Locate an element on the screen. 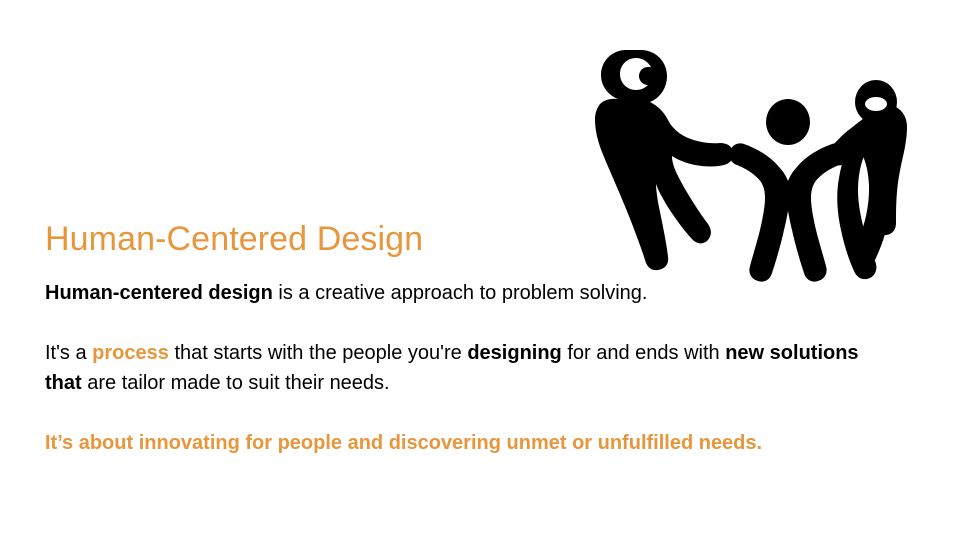  page-title: Human-Centered Design is located at coordinates (234, 239).